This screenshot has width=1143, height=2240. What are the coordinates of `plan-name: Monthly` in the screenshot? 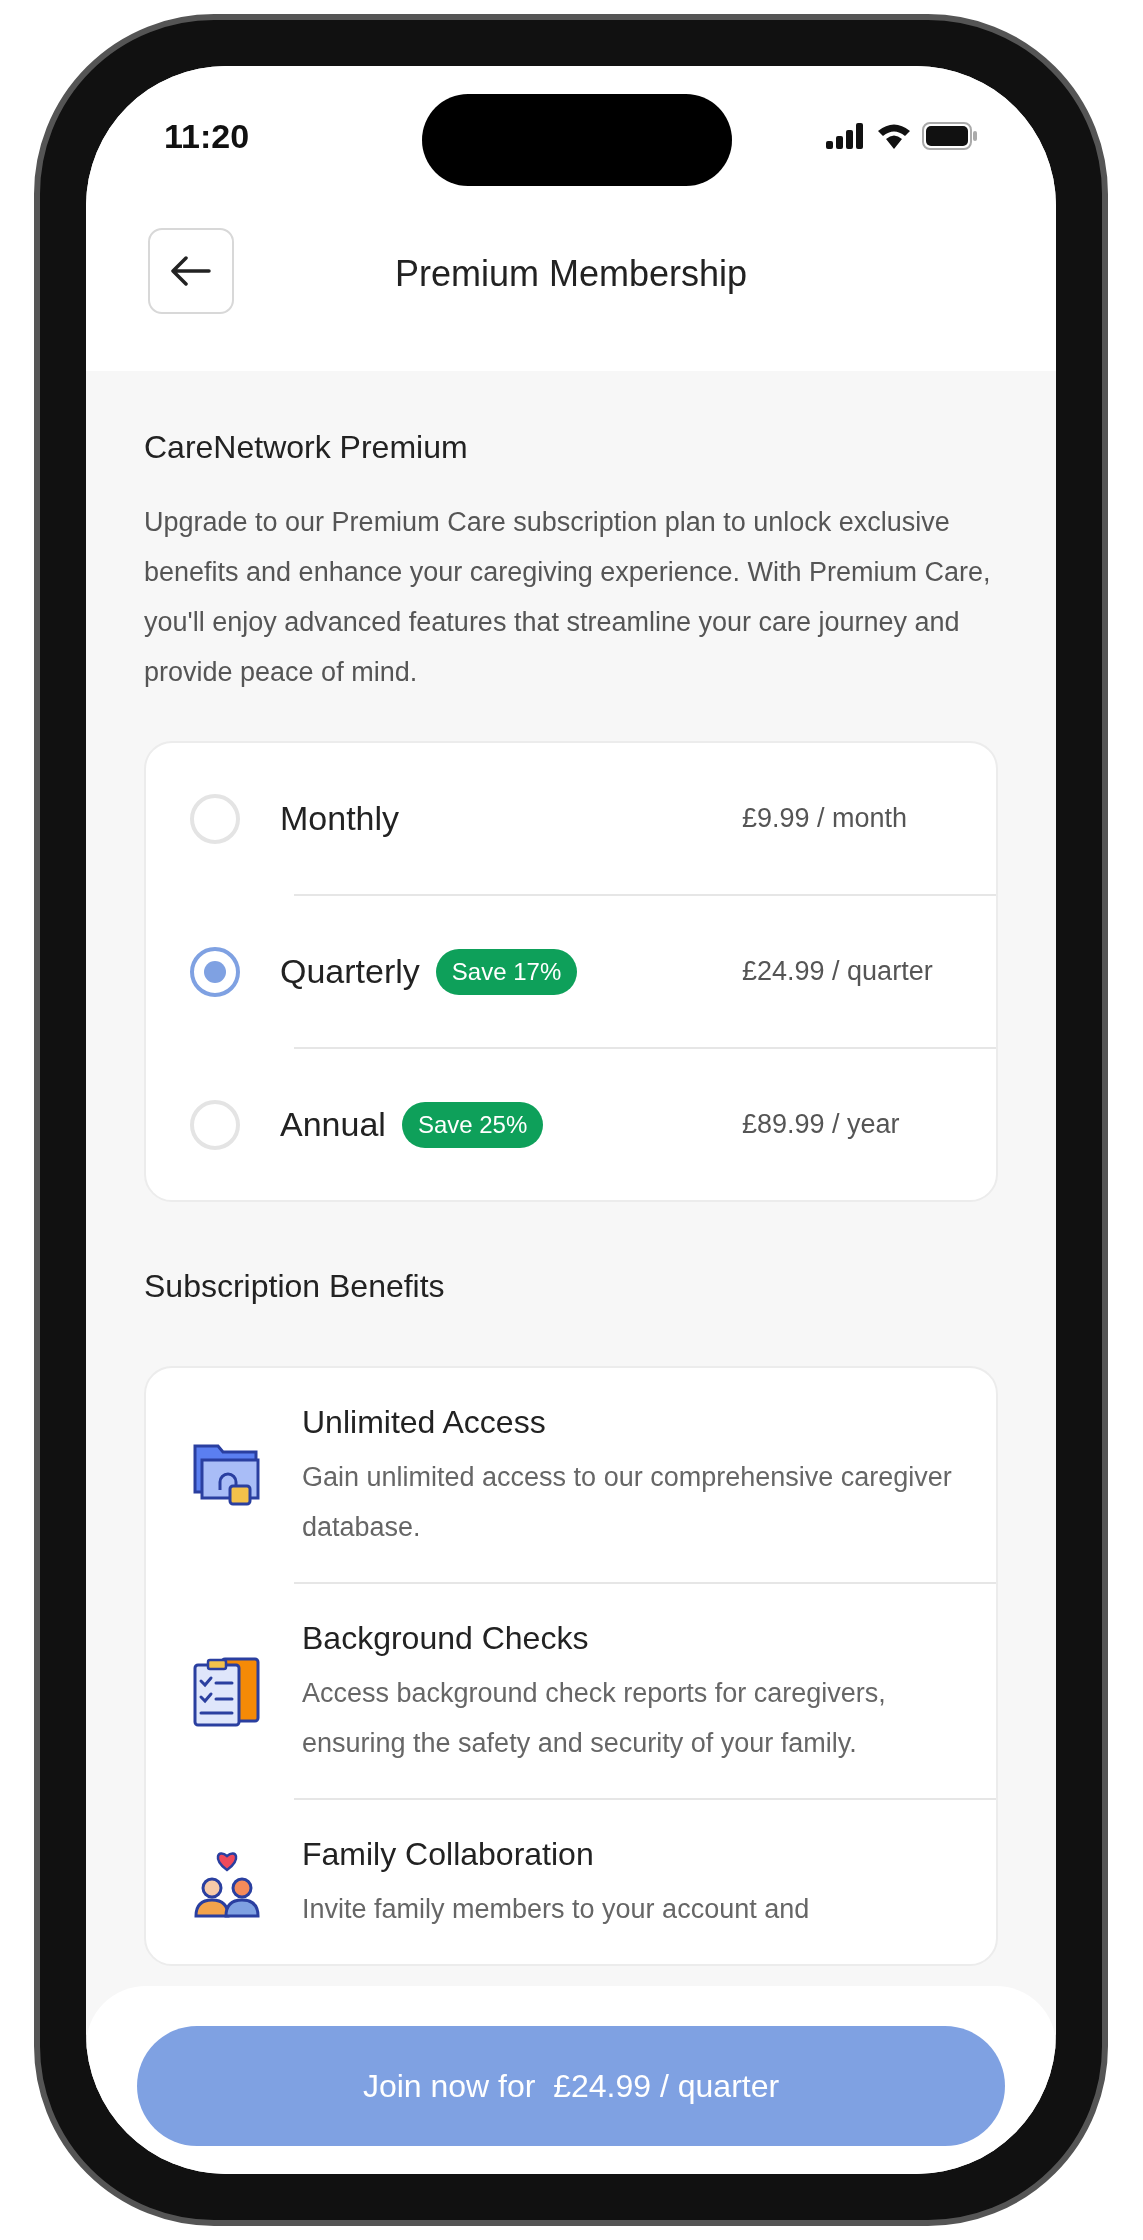 It's located at (340, 818).